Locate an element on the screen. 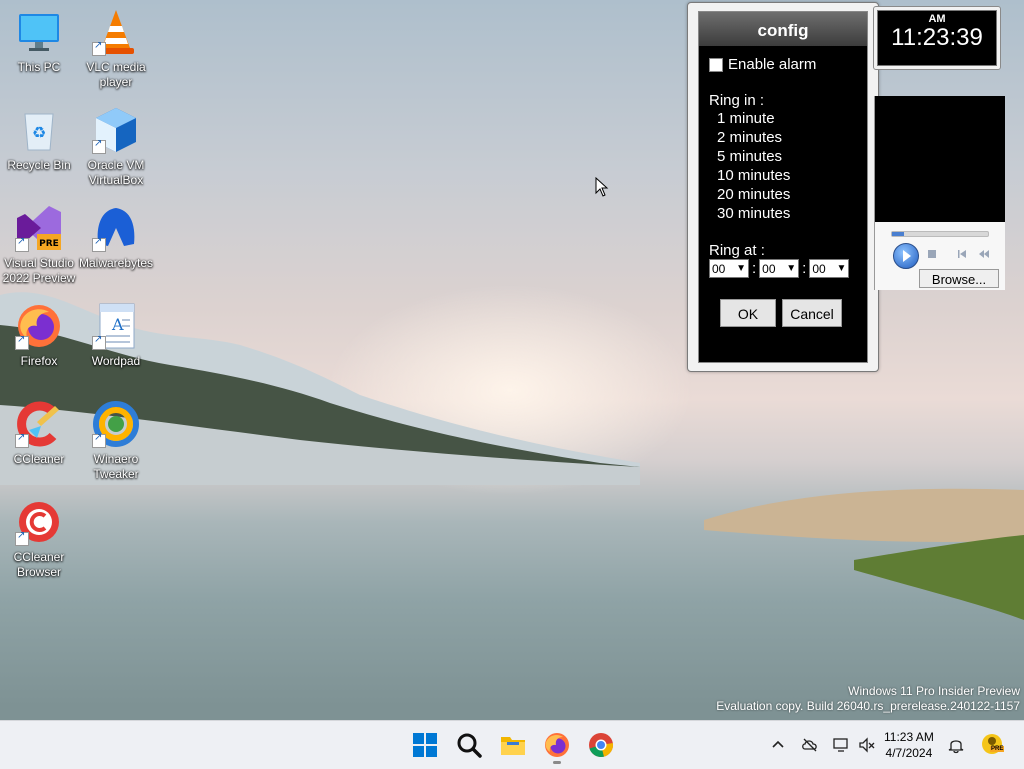 This screenshot has height=769, width=1024. ring-in-option: 10 minutes is located at coordinates (783, 175).